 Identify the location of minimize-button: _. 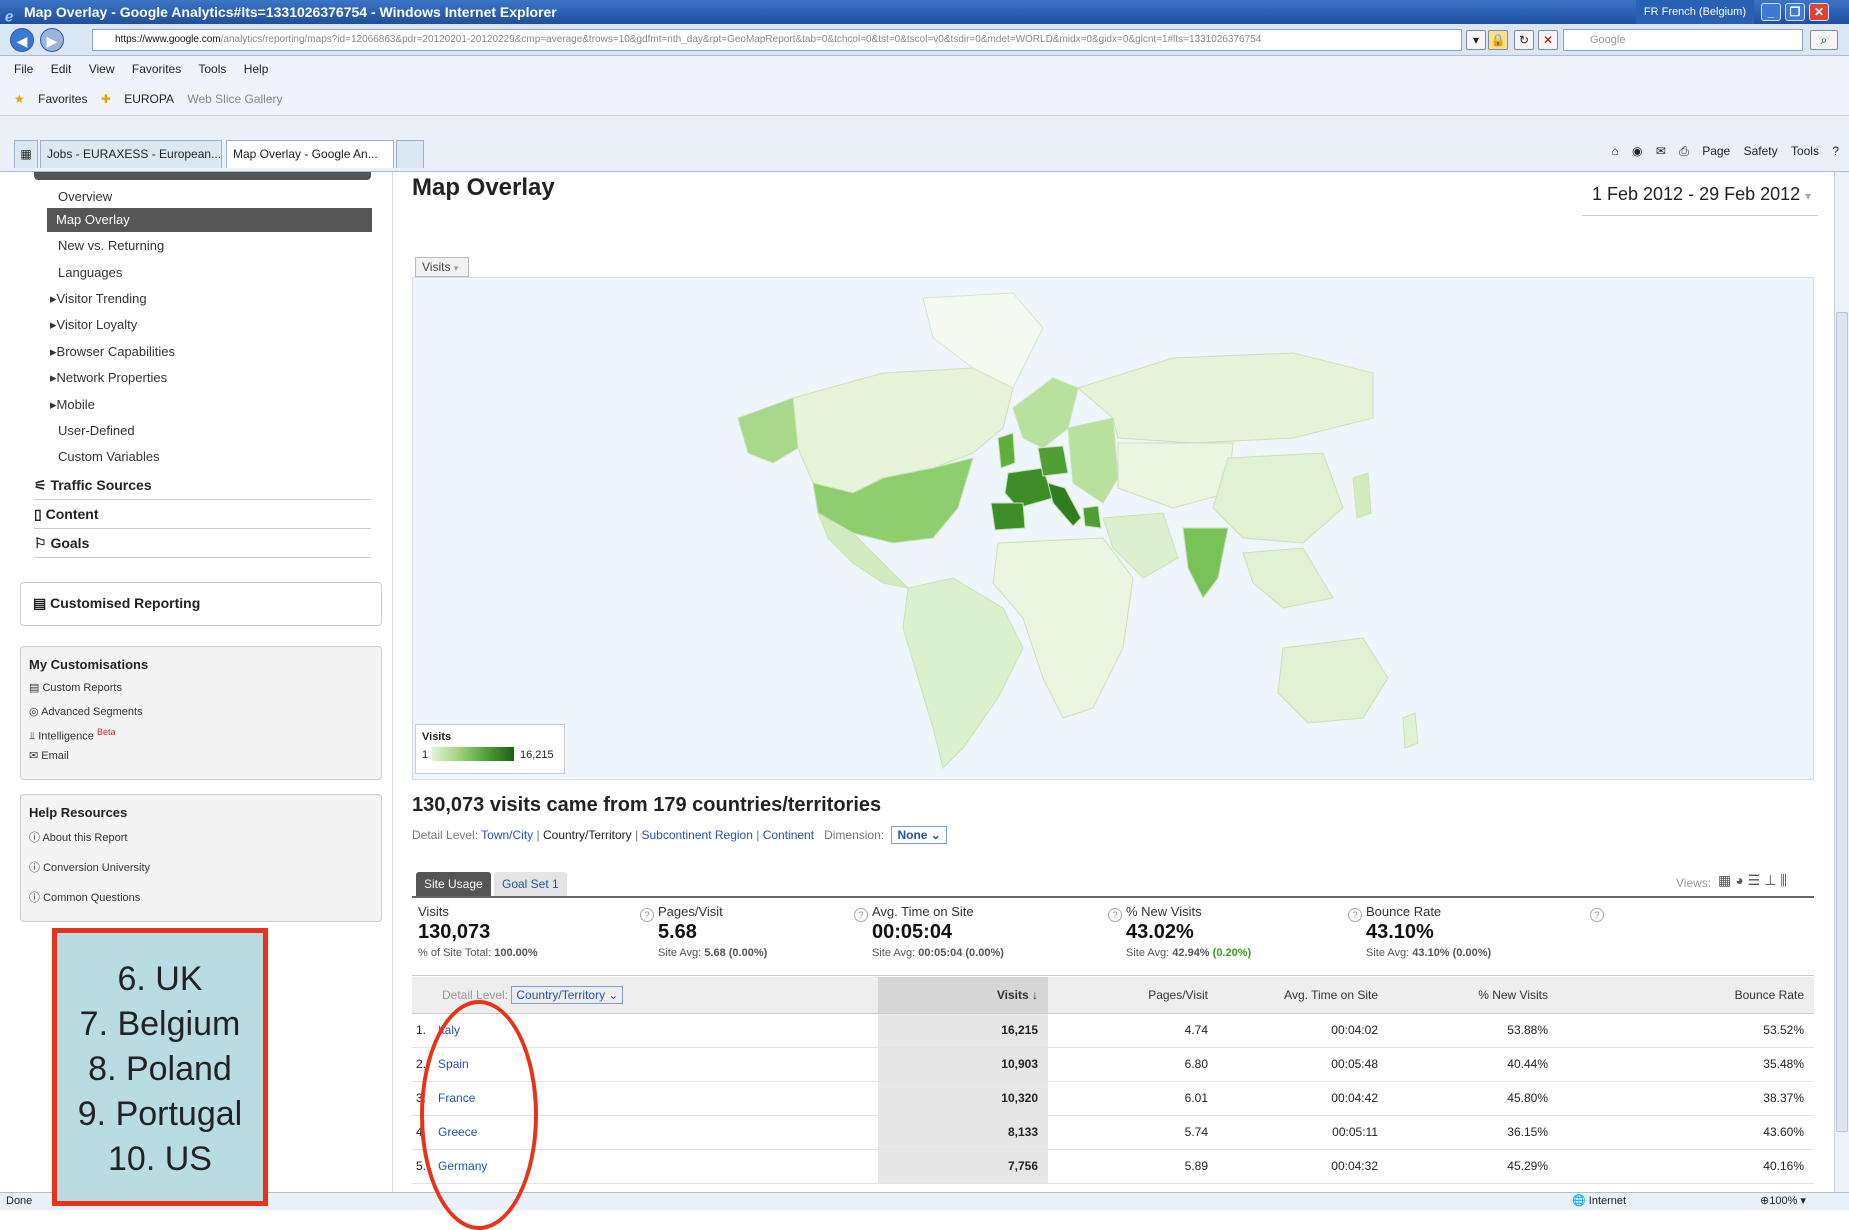
(1771, 12).